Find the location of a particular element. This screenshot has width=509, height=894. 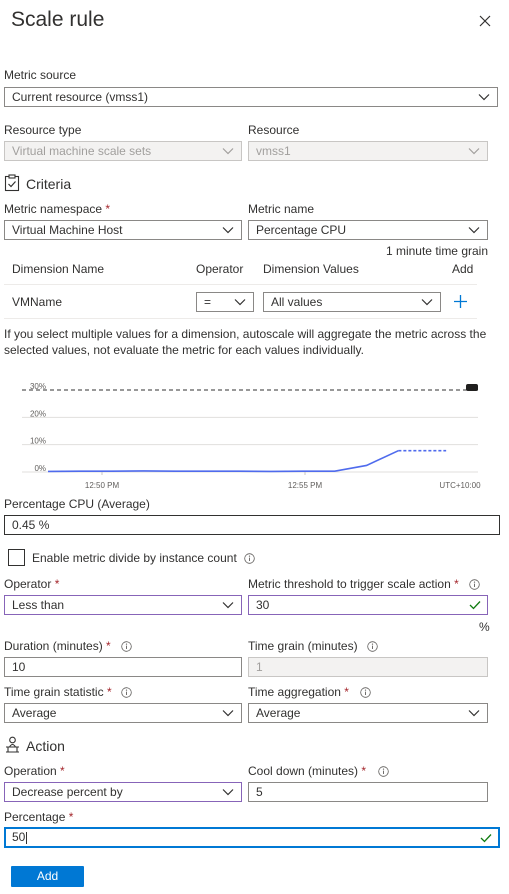

clipboard-check-icon is located at coordinates (12, 183).